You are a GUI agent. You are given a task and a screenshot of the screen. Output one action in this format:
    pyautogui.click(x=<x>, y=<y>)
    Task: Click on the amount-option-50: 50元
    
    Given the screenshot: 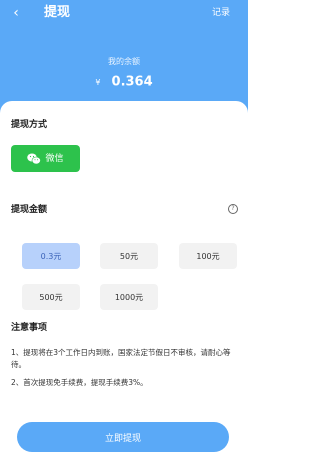 What is the action you would take?
    pyautogui.click(x=129, y=256)
    